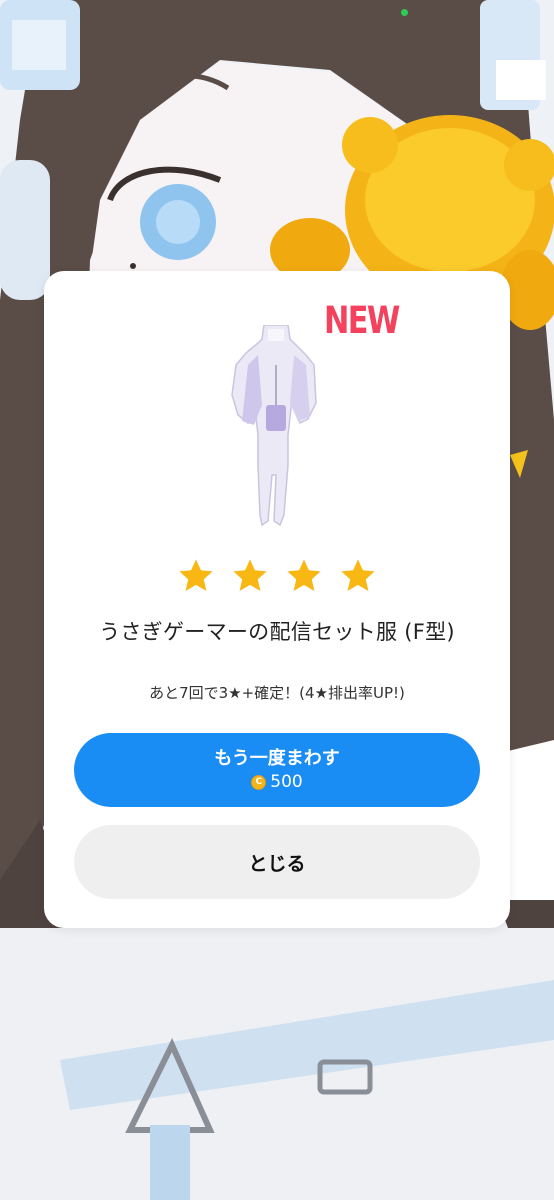 This screenshot has height=1200, width=554. I want to click on item-name: うさぎゲーマーの配信セット服 (F型), so click(277, 632).